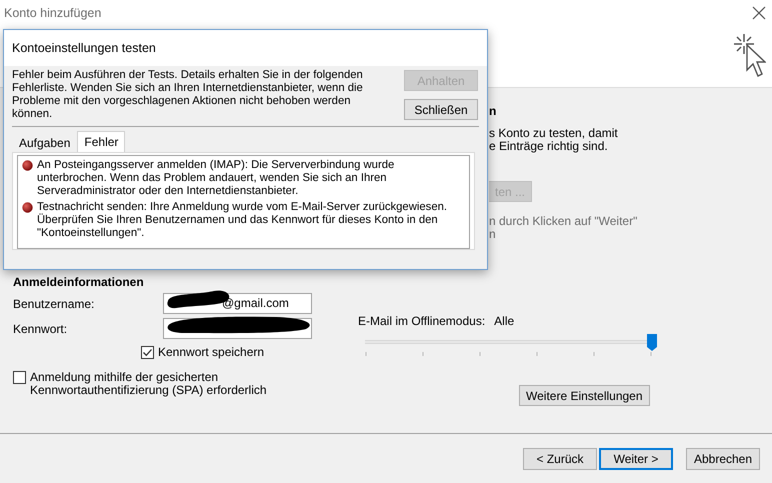 This screenshot has width=772, height=483. What do you see at coordinates (216, 178) in the screenshot?
I see `error-text: An Posteingangsserver anmelden (IMAP): Die Serververbindung wurde unterbrochen. Wenn das Problem andauert, wenden Sie sich an Ihren Serveradministrator oder den Internetdienstanbieter.` at bounding box center [216, 178].